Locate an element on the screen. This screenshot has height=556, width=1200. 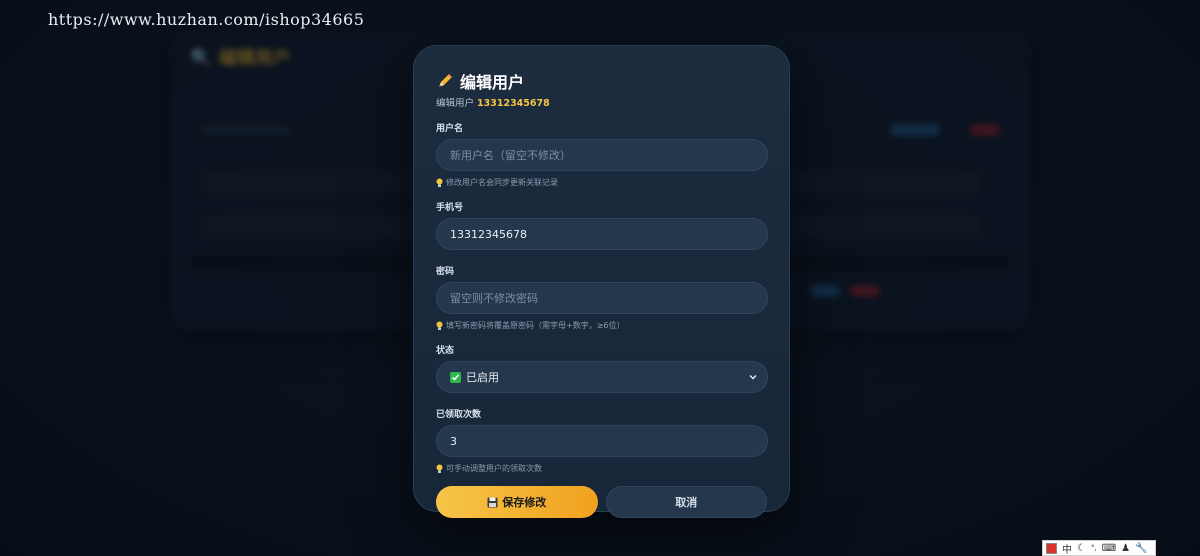
user-icon: ♟ is located at coordinates (1125, 548).